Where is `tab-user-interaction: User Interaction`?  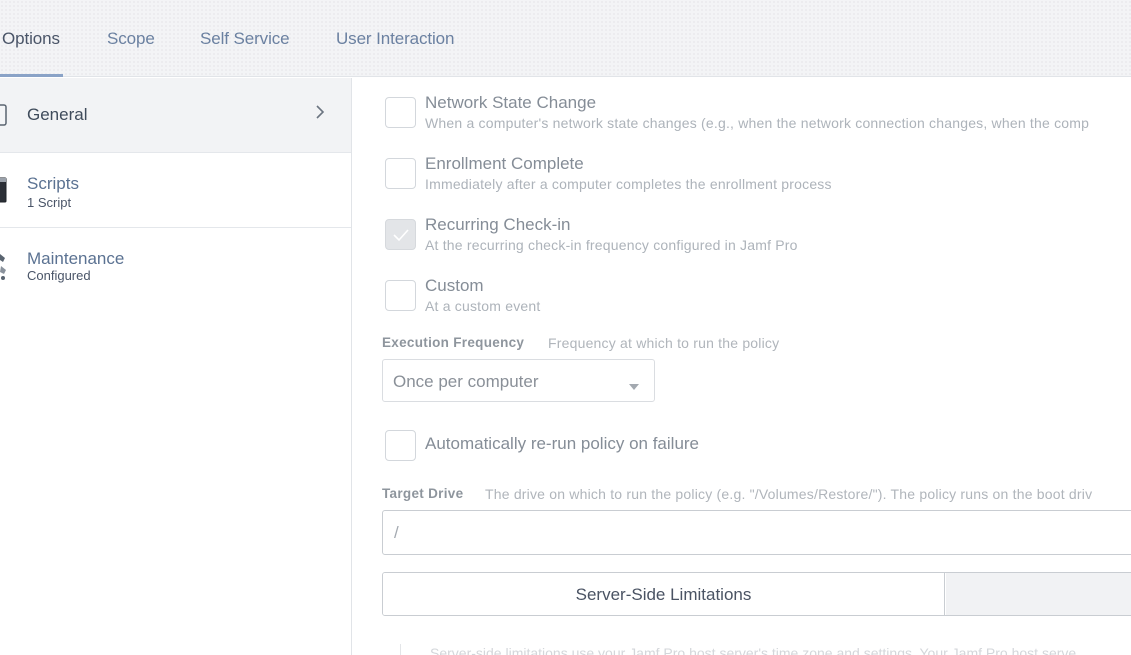
tab-user-interaction: User Interaction is located at coordinates (395, 39).